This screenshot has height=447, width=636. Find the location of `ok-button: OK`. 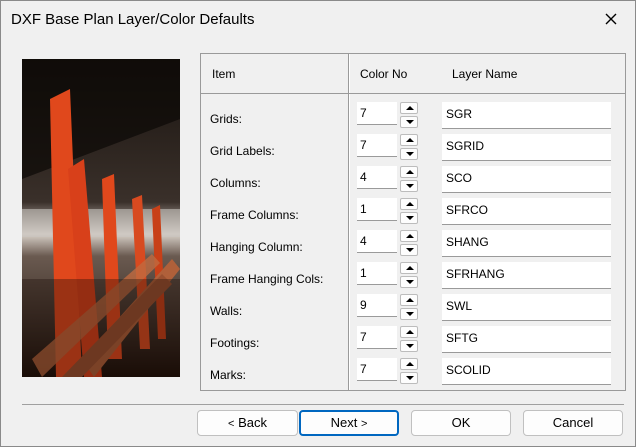

ok-button: OK is located at coordinates (461, 423).